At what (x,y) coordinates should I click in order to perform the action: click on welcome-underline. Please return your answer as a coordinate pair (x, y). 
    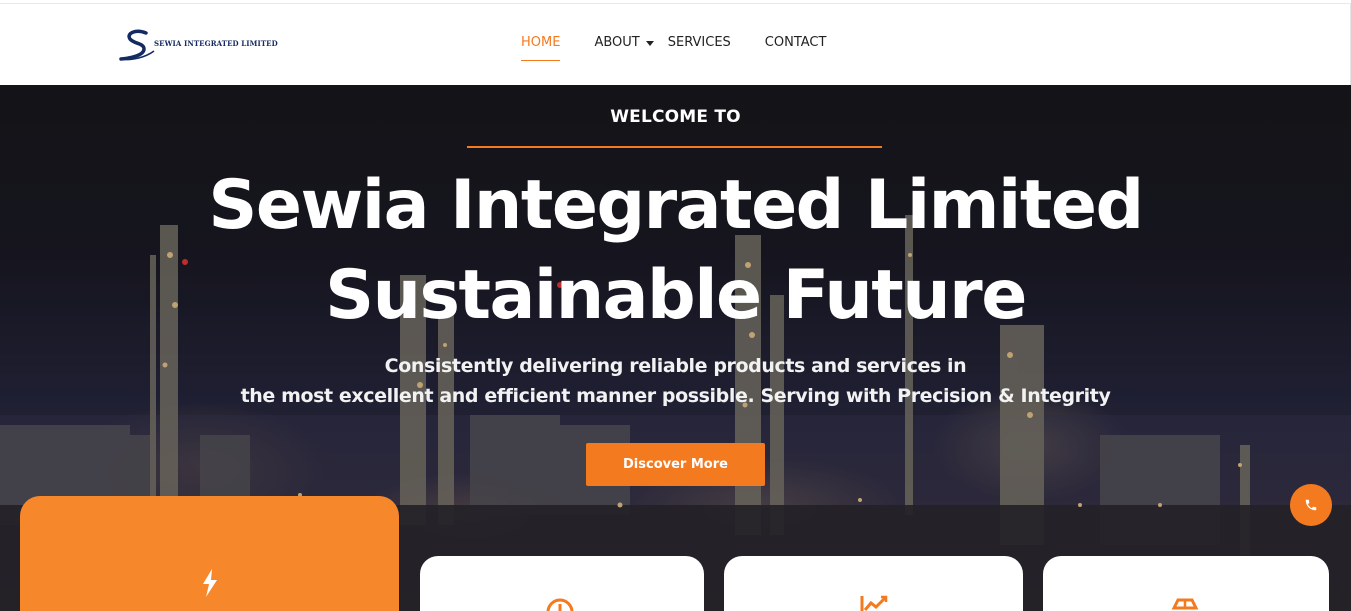
    Looking at the image, I should click on (674, 147).